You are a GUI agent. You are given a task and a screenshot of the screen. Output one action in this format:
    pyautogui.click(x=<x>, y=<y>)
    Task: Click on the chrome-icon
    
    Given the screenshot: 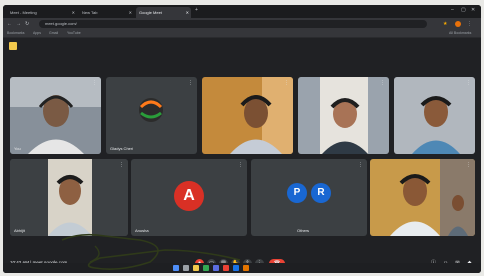 What is the action you would take?
    pyautogui.click(x=206, y=268)
    